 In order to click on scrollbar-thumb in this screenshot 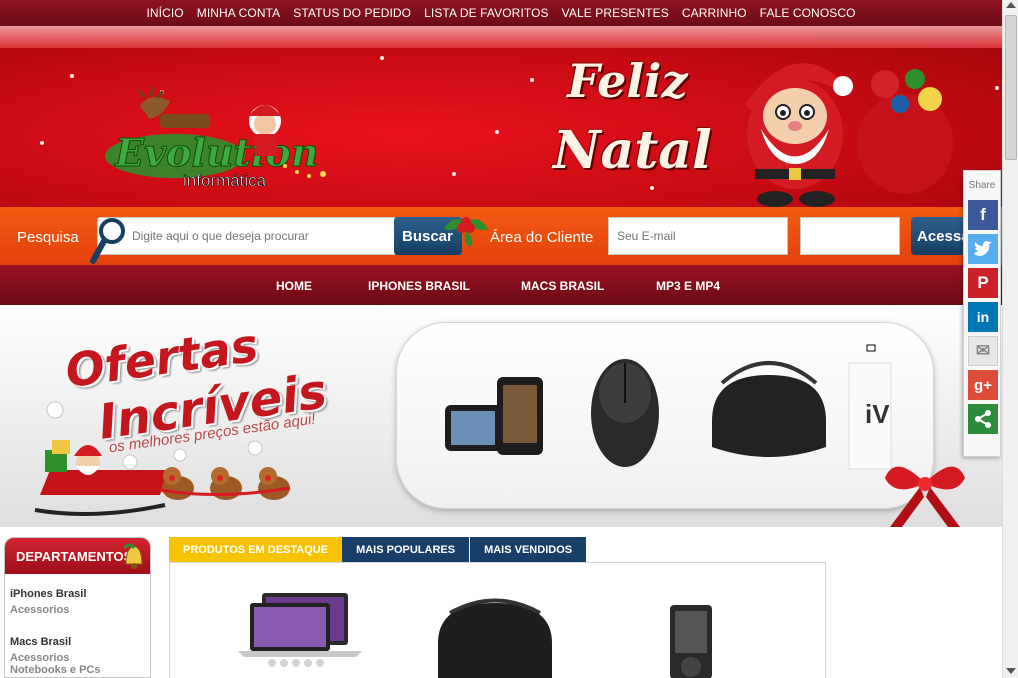, I will do `click(1011, 87)`.